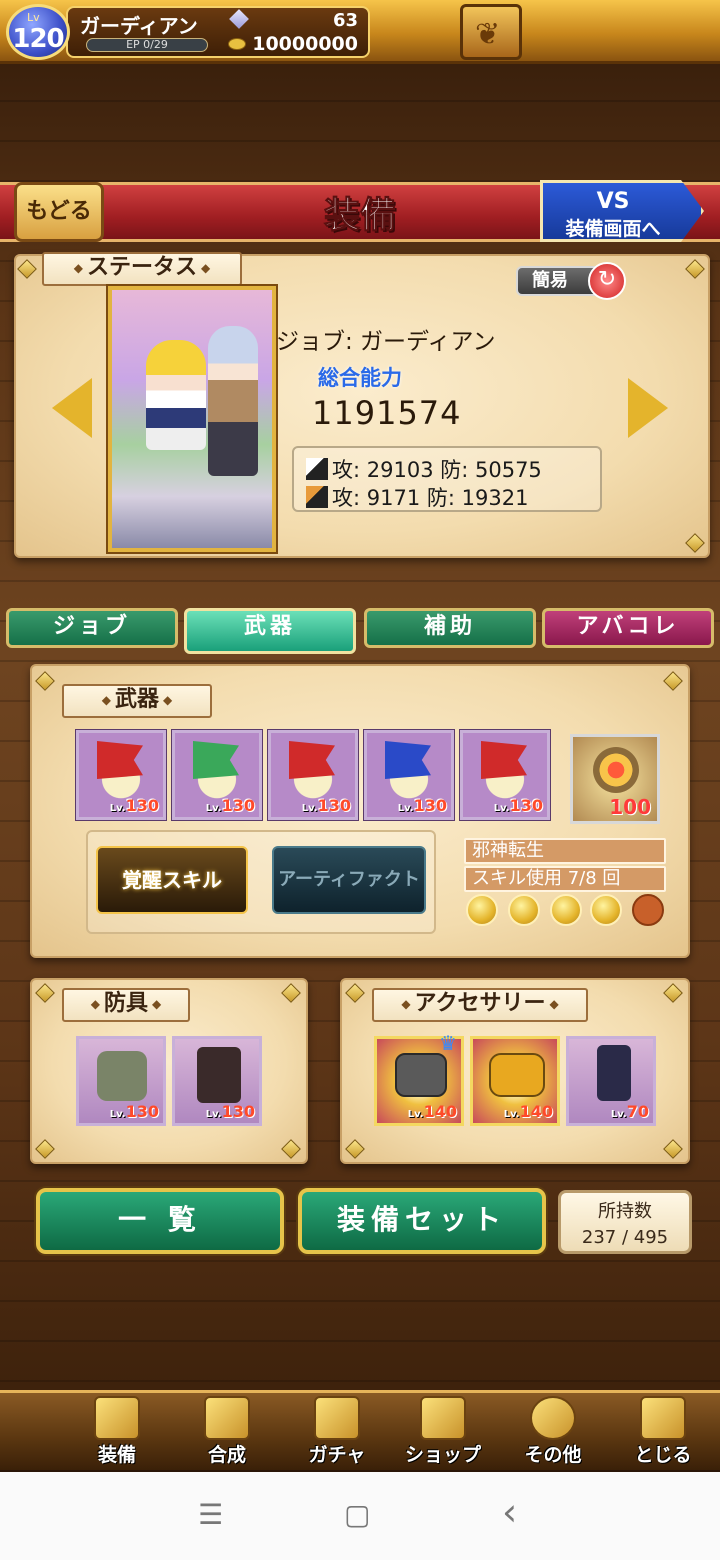  I want to click on nav-other: その他, so click(553, 1431).